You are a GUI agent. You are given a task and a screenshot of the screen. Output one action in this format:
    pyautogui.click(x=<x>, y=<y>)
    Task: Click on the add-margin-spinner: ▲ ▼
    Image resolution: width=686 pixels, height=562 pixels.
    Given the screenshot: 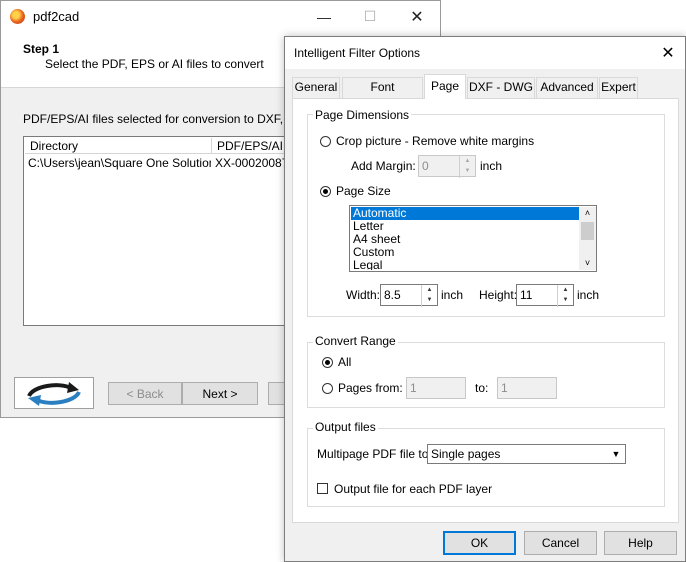 What is the action you would take?
    pyautogui.click(x=467, y=167)
    